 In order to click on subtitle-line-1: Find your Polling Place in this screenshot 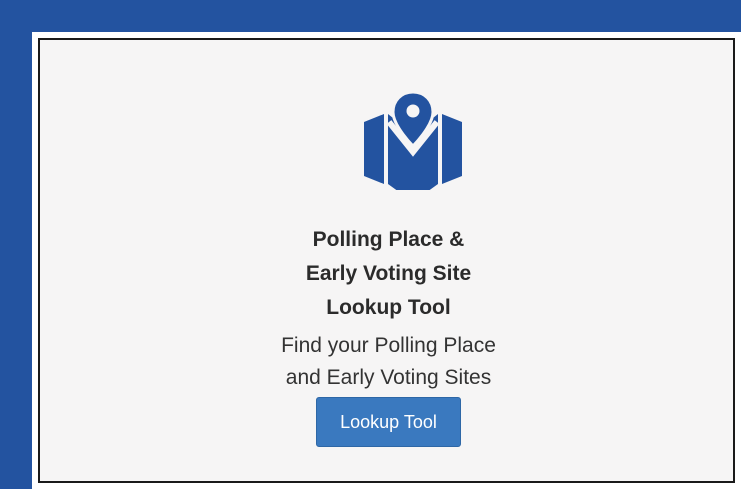, I will do `click(388, 345)`.